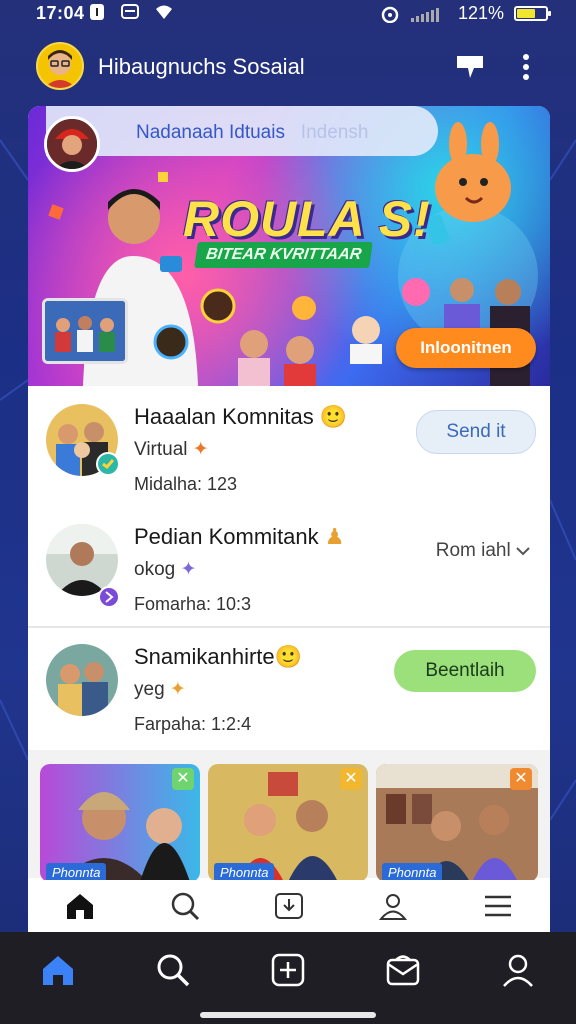  Describe the element at coordinates (160, 689) in the screenshot. I see `community-type: yeg ✦` at that location.